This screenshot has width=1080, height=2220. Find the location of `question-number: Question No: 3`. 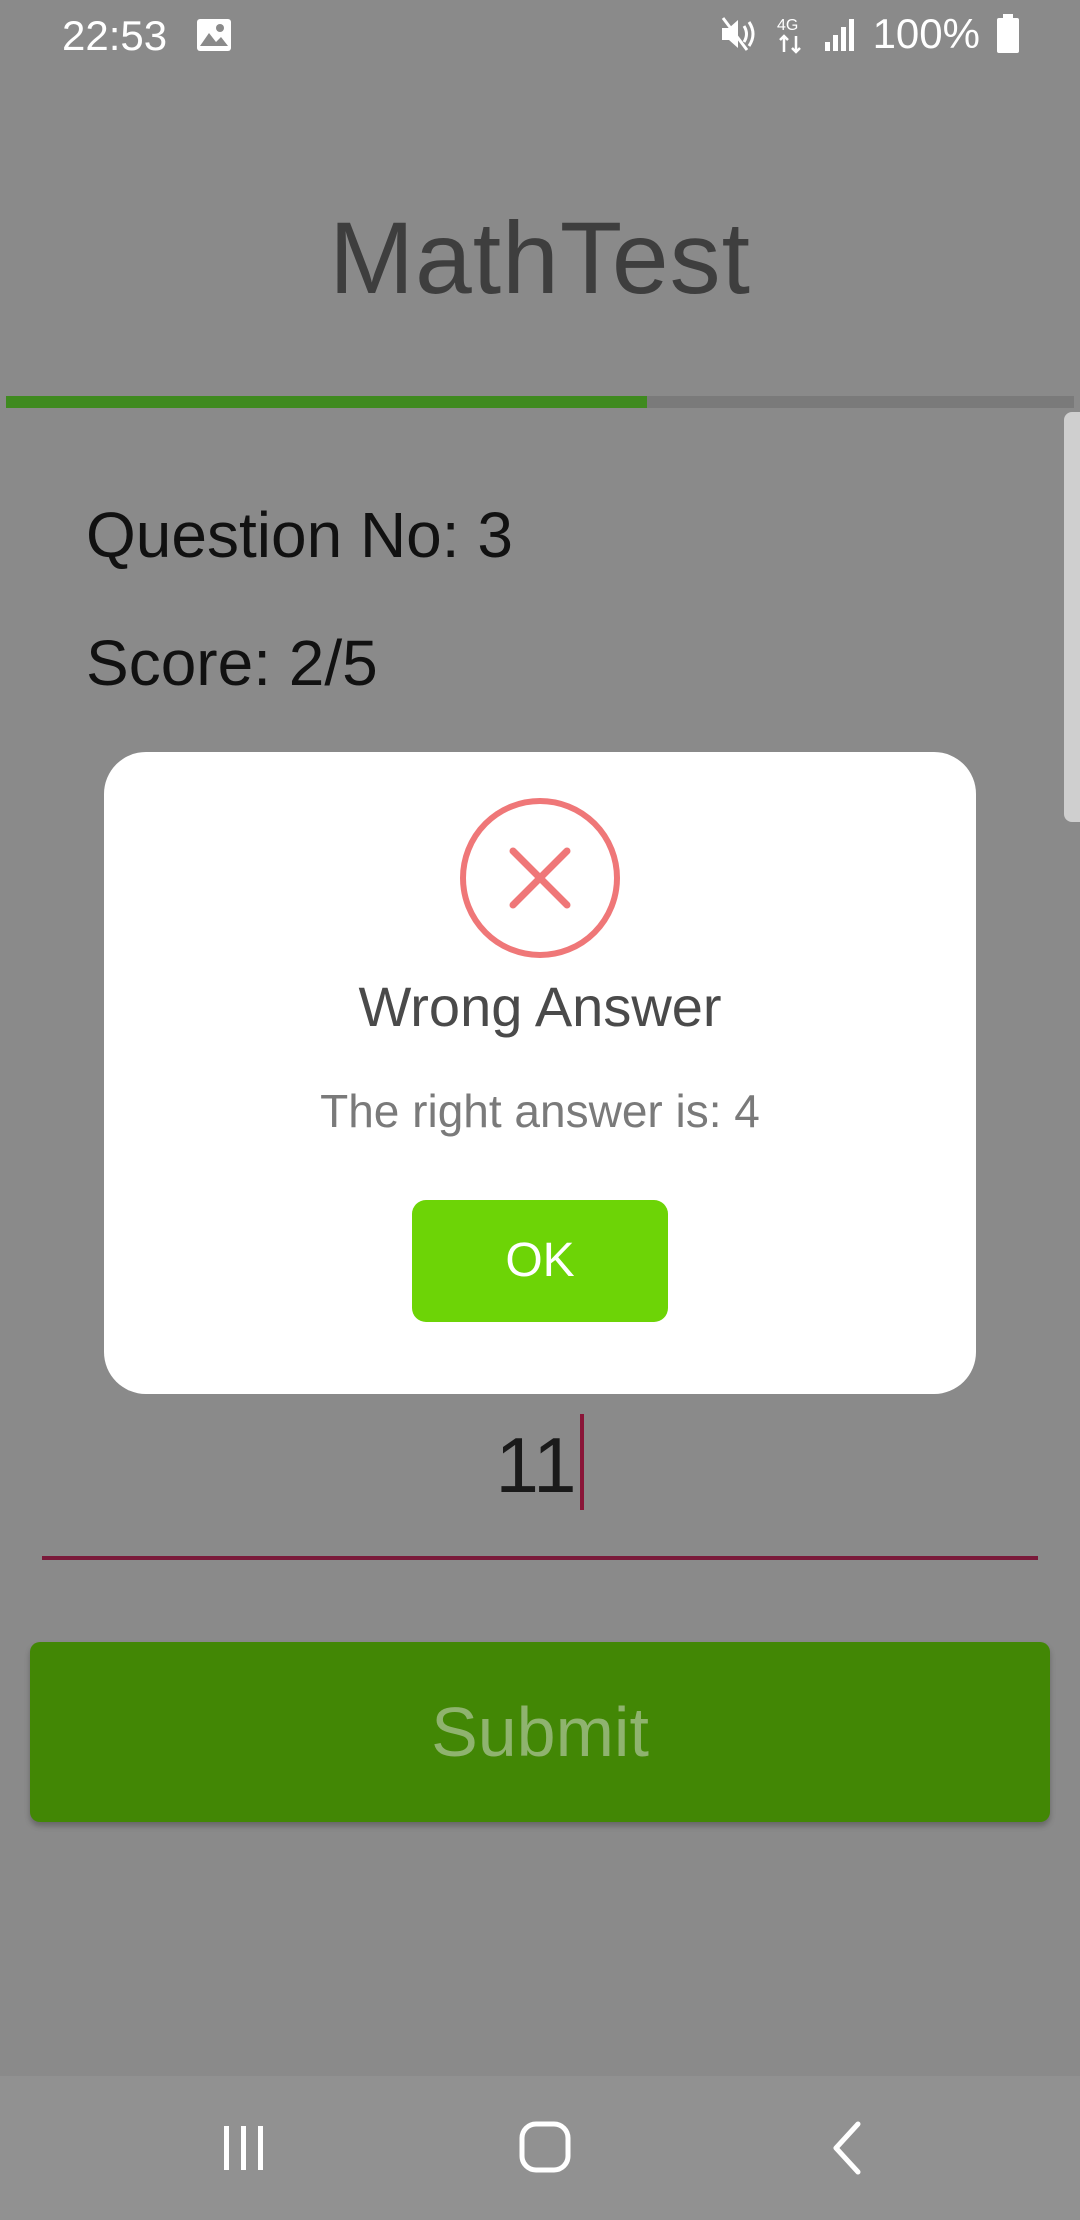

question-number: Question No: 3 is located at coordinates (299, 535).